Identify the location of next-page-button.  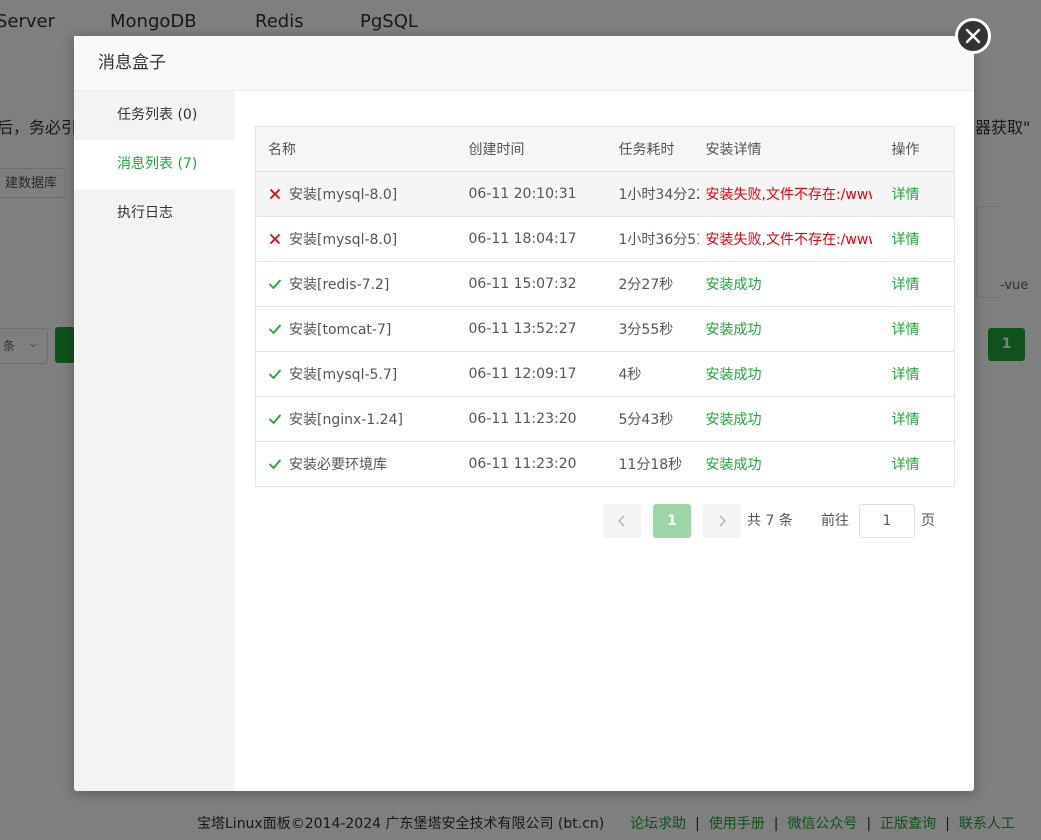
(722, 521).